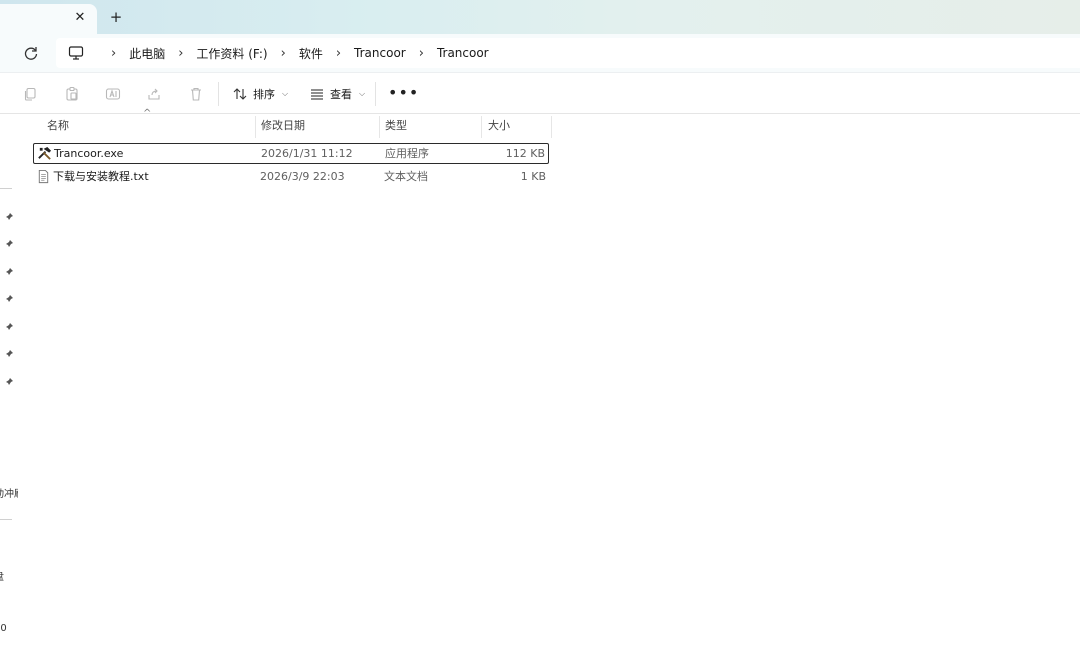 This screenshot has height=653, width=1080. Describe the element at coordinates (2, 575) in the screenshot. I see `nav-item-truncated: 盘` at that location.